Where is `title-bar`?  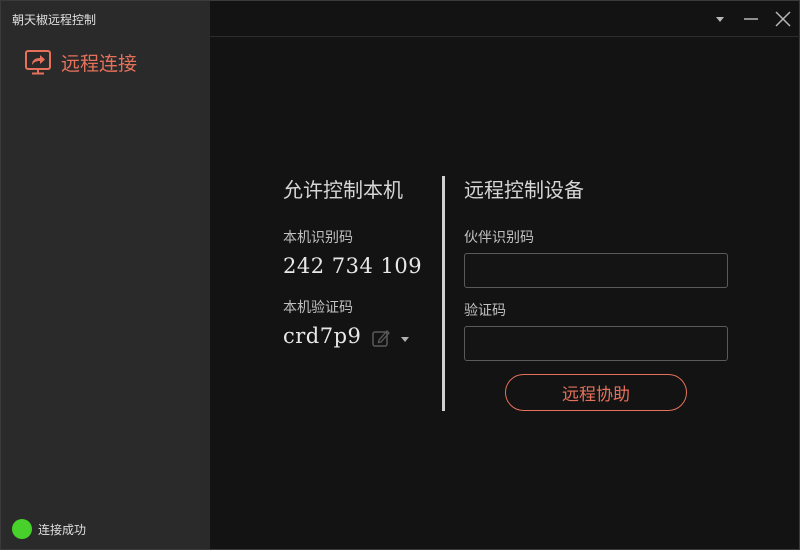
title-bar is located at coordinates (505, 19).